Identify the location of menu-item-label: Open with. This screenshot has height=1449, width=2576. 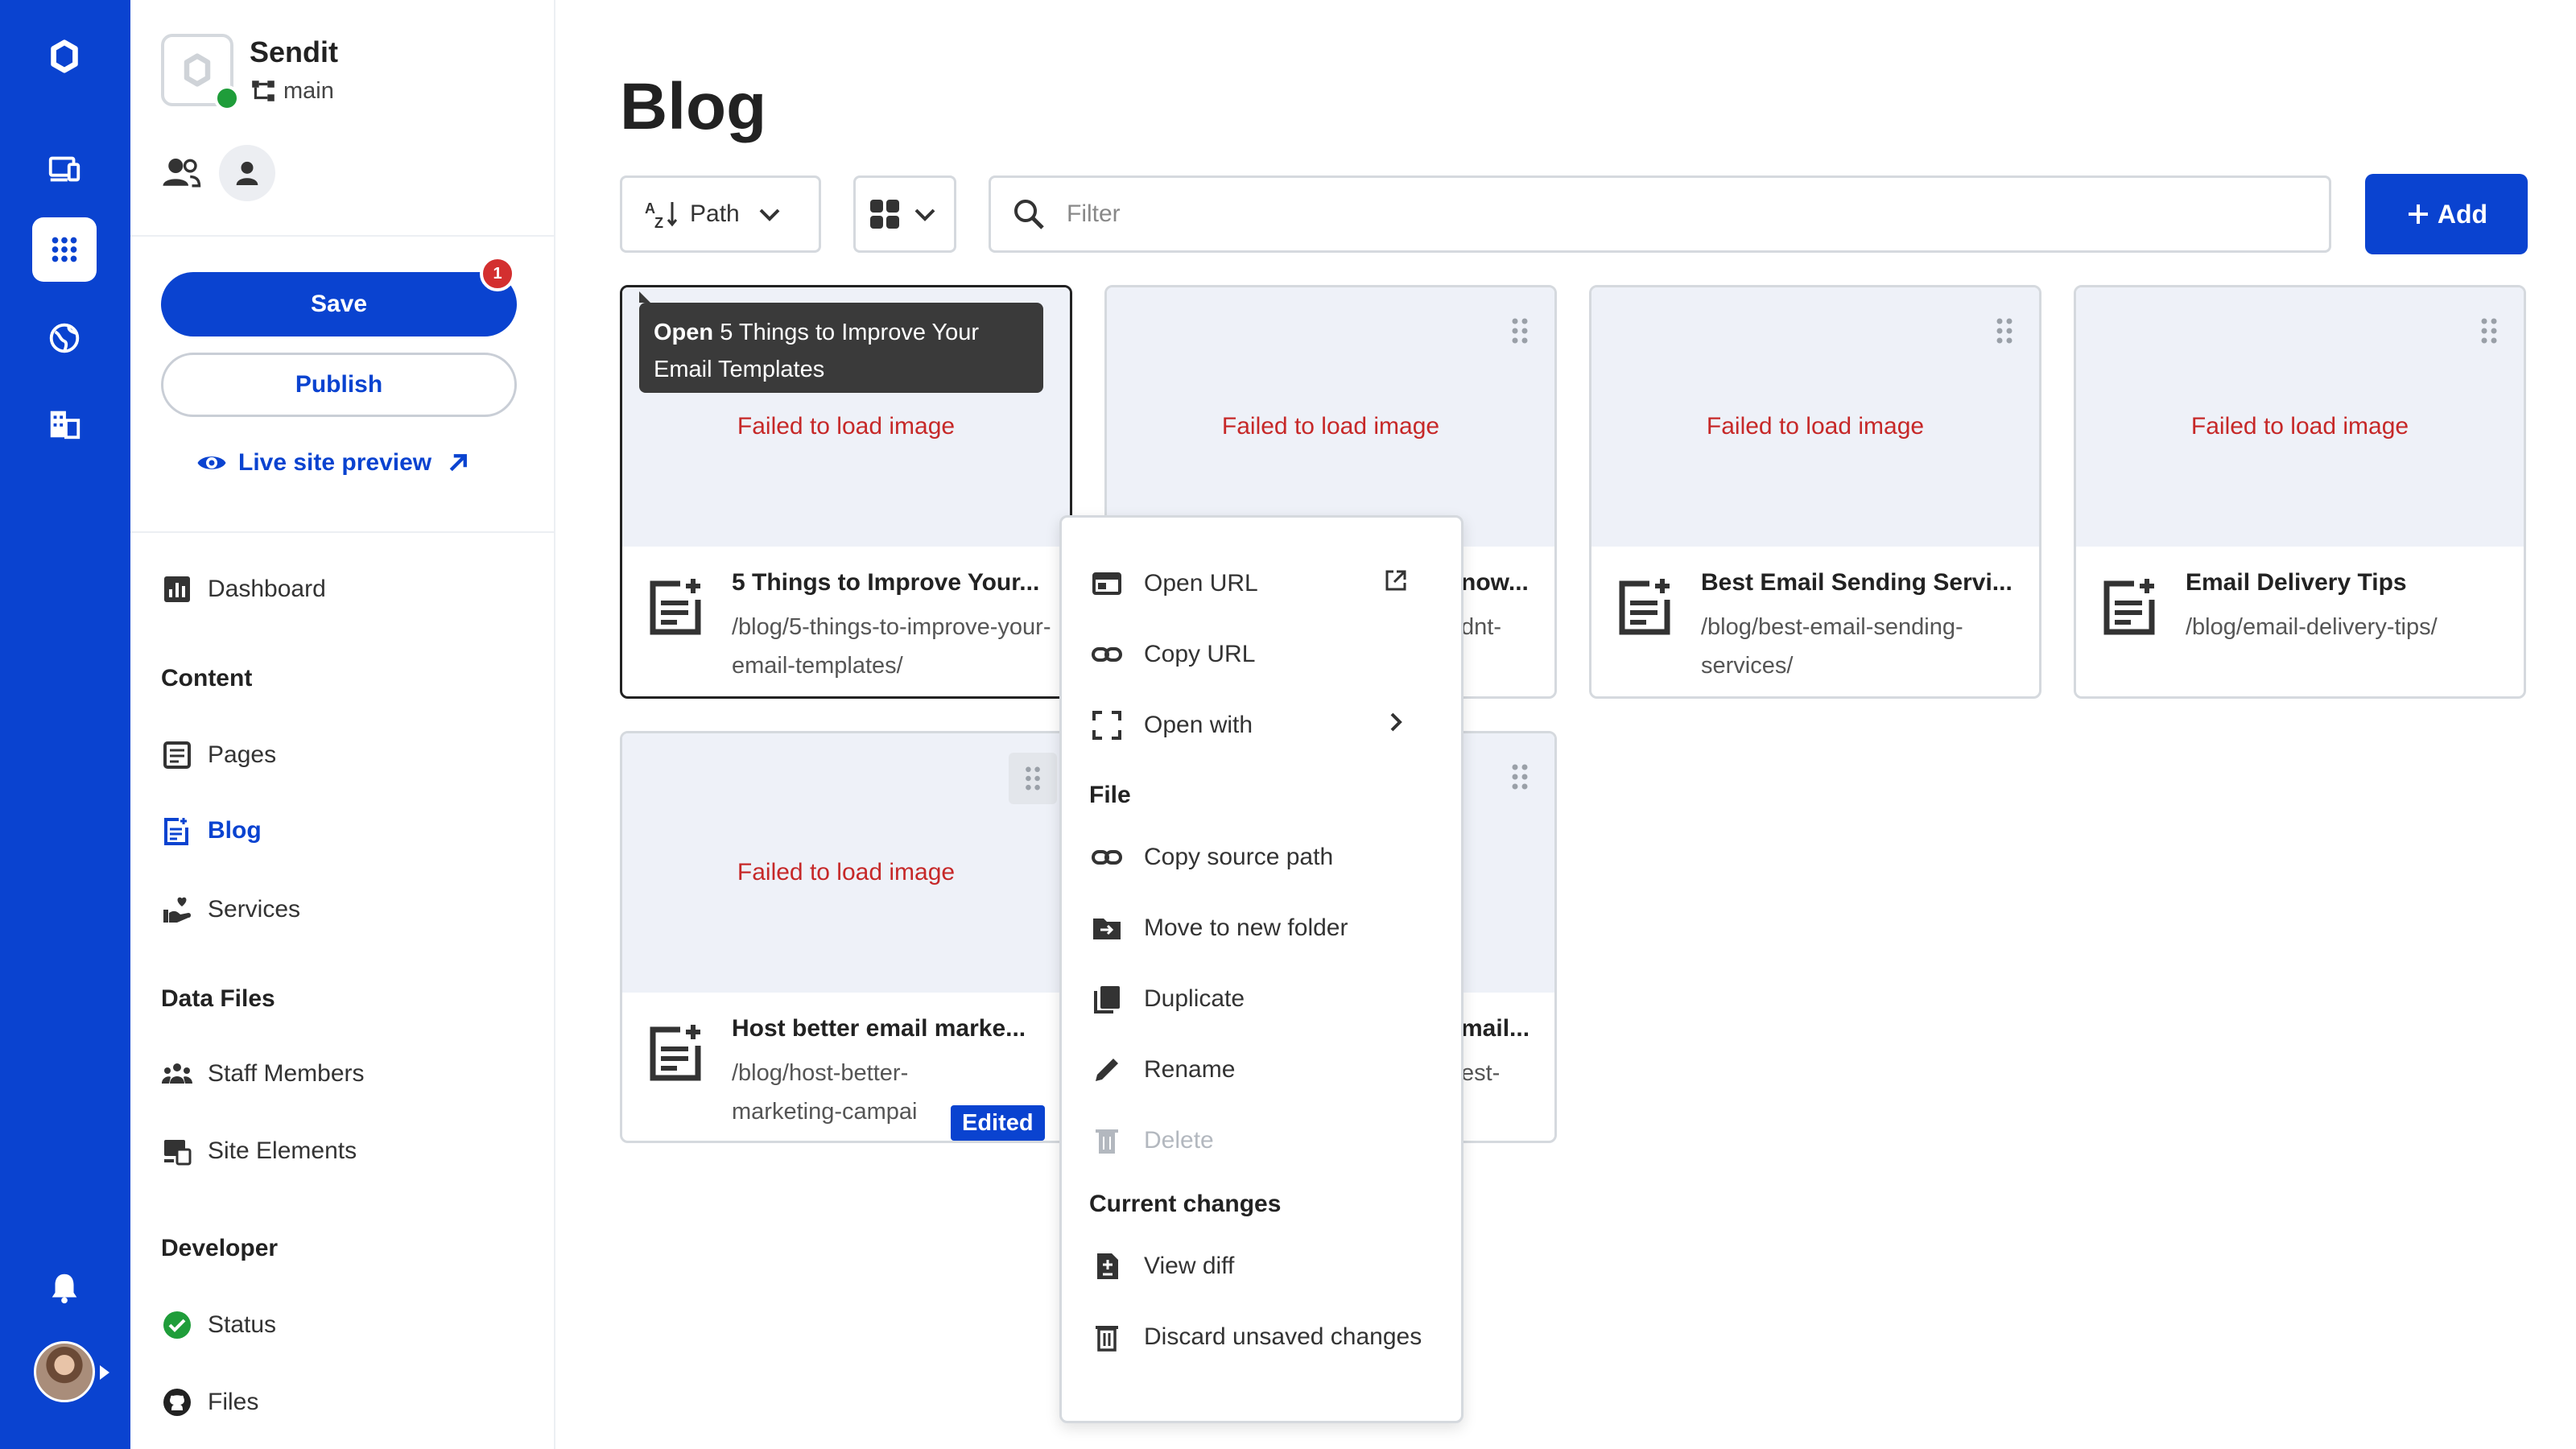
(1198, 725).